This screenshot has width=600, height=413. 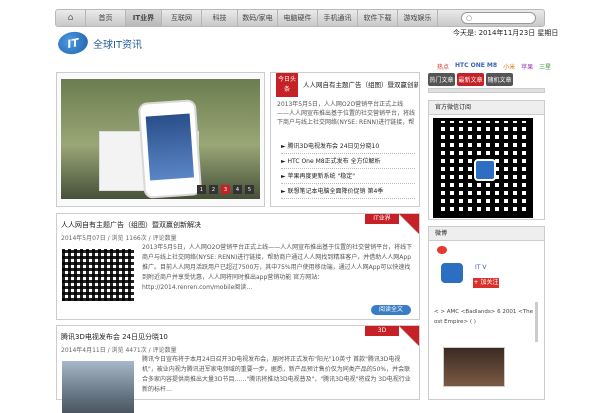 I want to click on featured-slider: 1 2 3 4 5, so click(x=160, y=139).